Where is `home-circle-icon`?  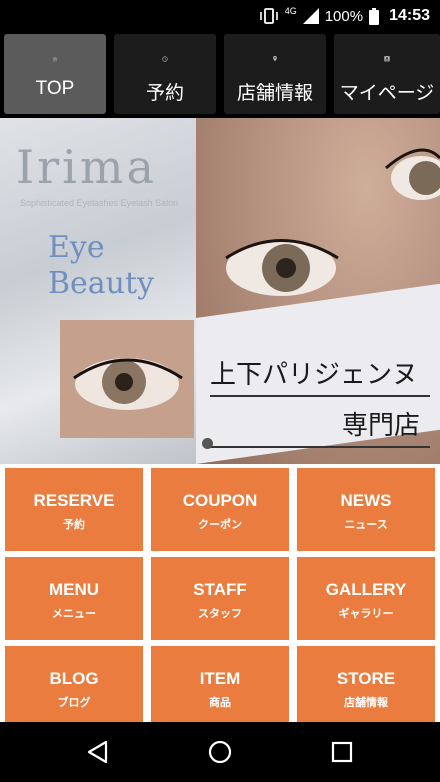
home-circle-icon is located at coordinates (220, 752).